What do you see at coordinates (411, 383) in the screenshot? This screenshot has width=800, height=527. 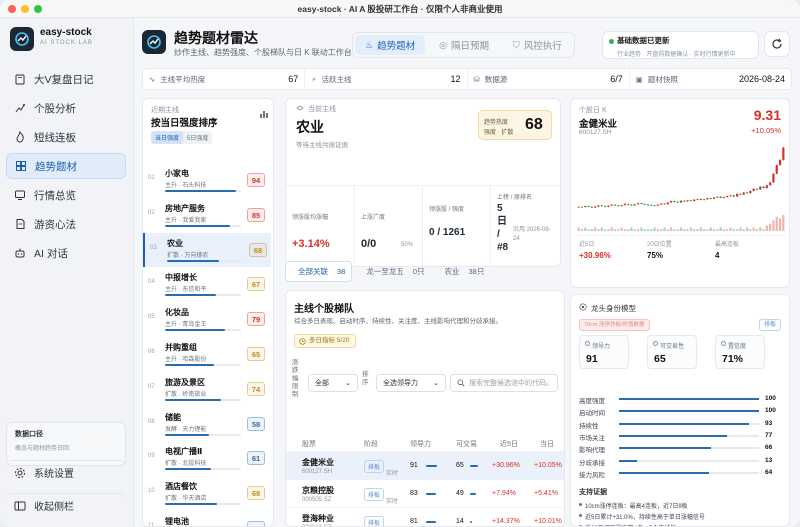 I see `sort-select: 全选领导力 ⌄` at bounding box center [411, 383].